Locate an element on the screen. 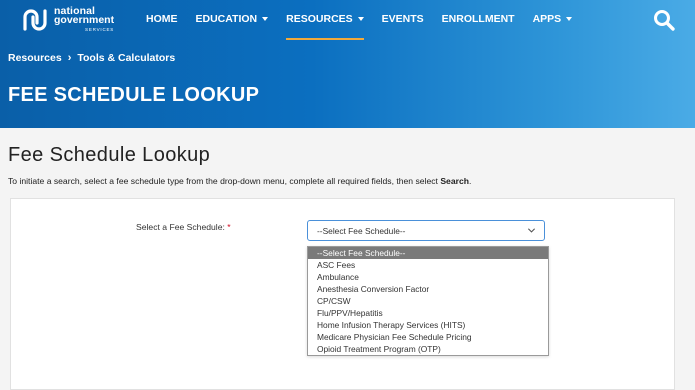 This screenshot has width=695, height=390. fee-schedule-option: Ambulance is located at coordinates (428, 277).